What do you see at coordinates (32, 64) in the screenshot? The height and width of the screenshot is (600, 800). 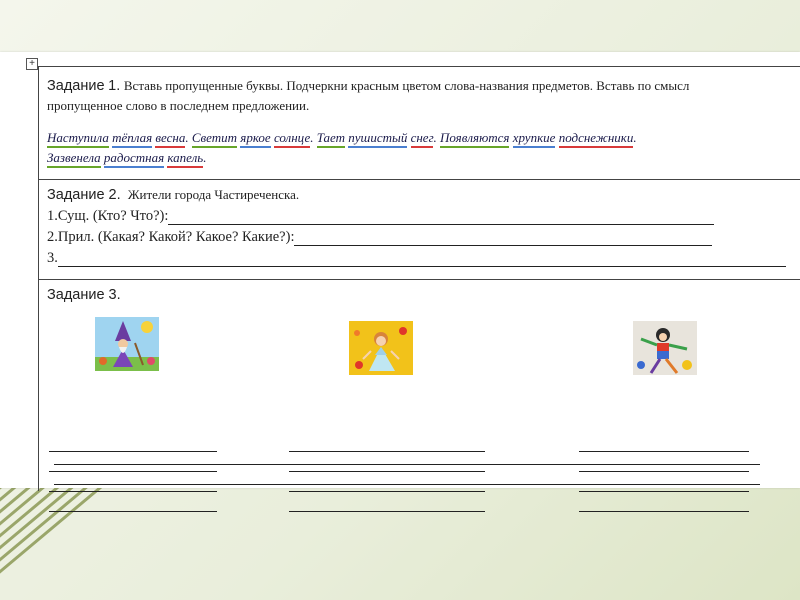 I see `table-move-handle-icon: +` at bounding box center [32, 64].